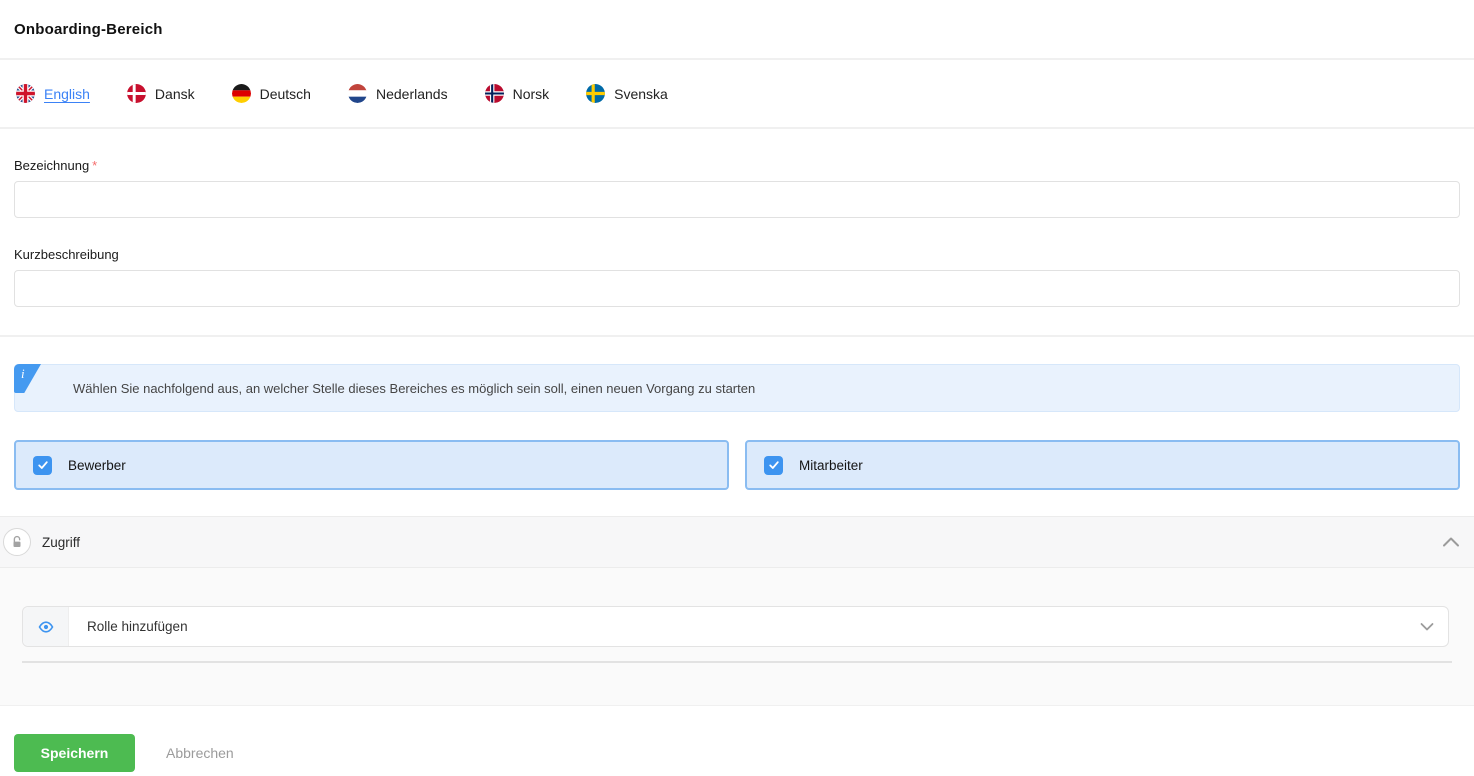 This screenshot has width=1474, height=776. Describe the element at coordinates (737, 30) in the screenshot. I see `page-header: Onboarding-Bereich` at that location.